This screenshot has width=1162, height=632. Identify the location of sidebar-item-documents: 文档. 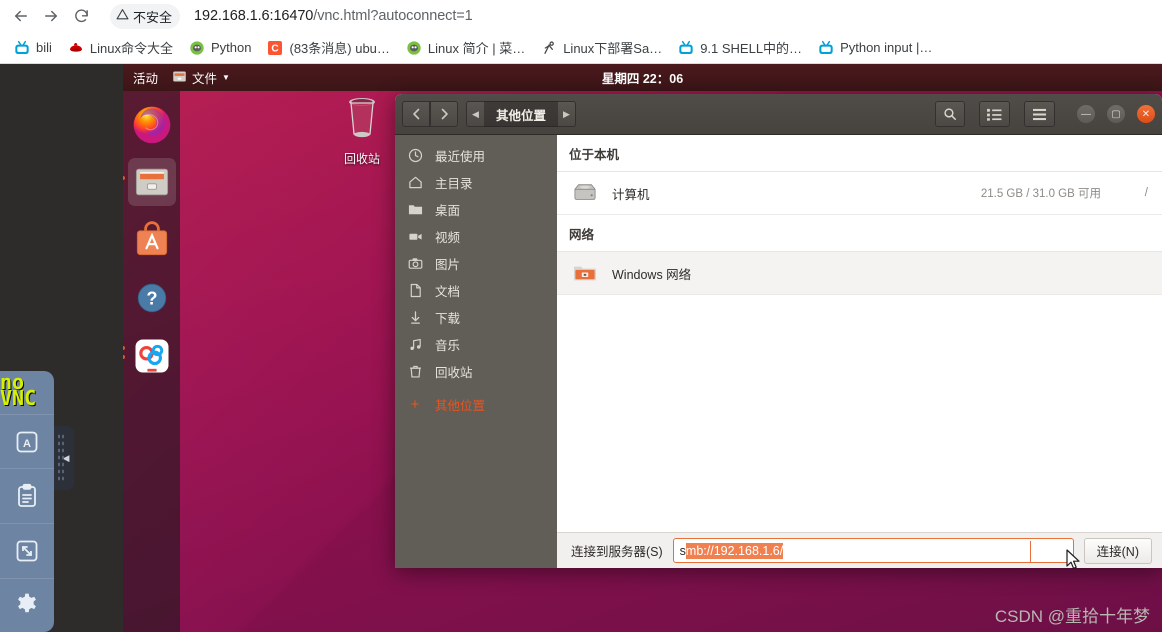
(476, 290).